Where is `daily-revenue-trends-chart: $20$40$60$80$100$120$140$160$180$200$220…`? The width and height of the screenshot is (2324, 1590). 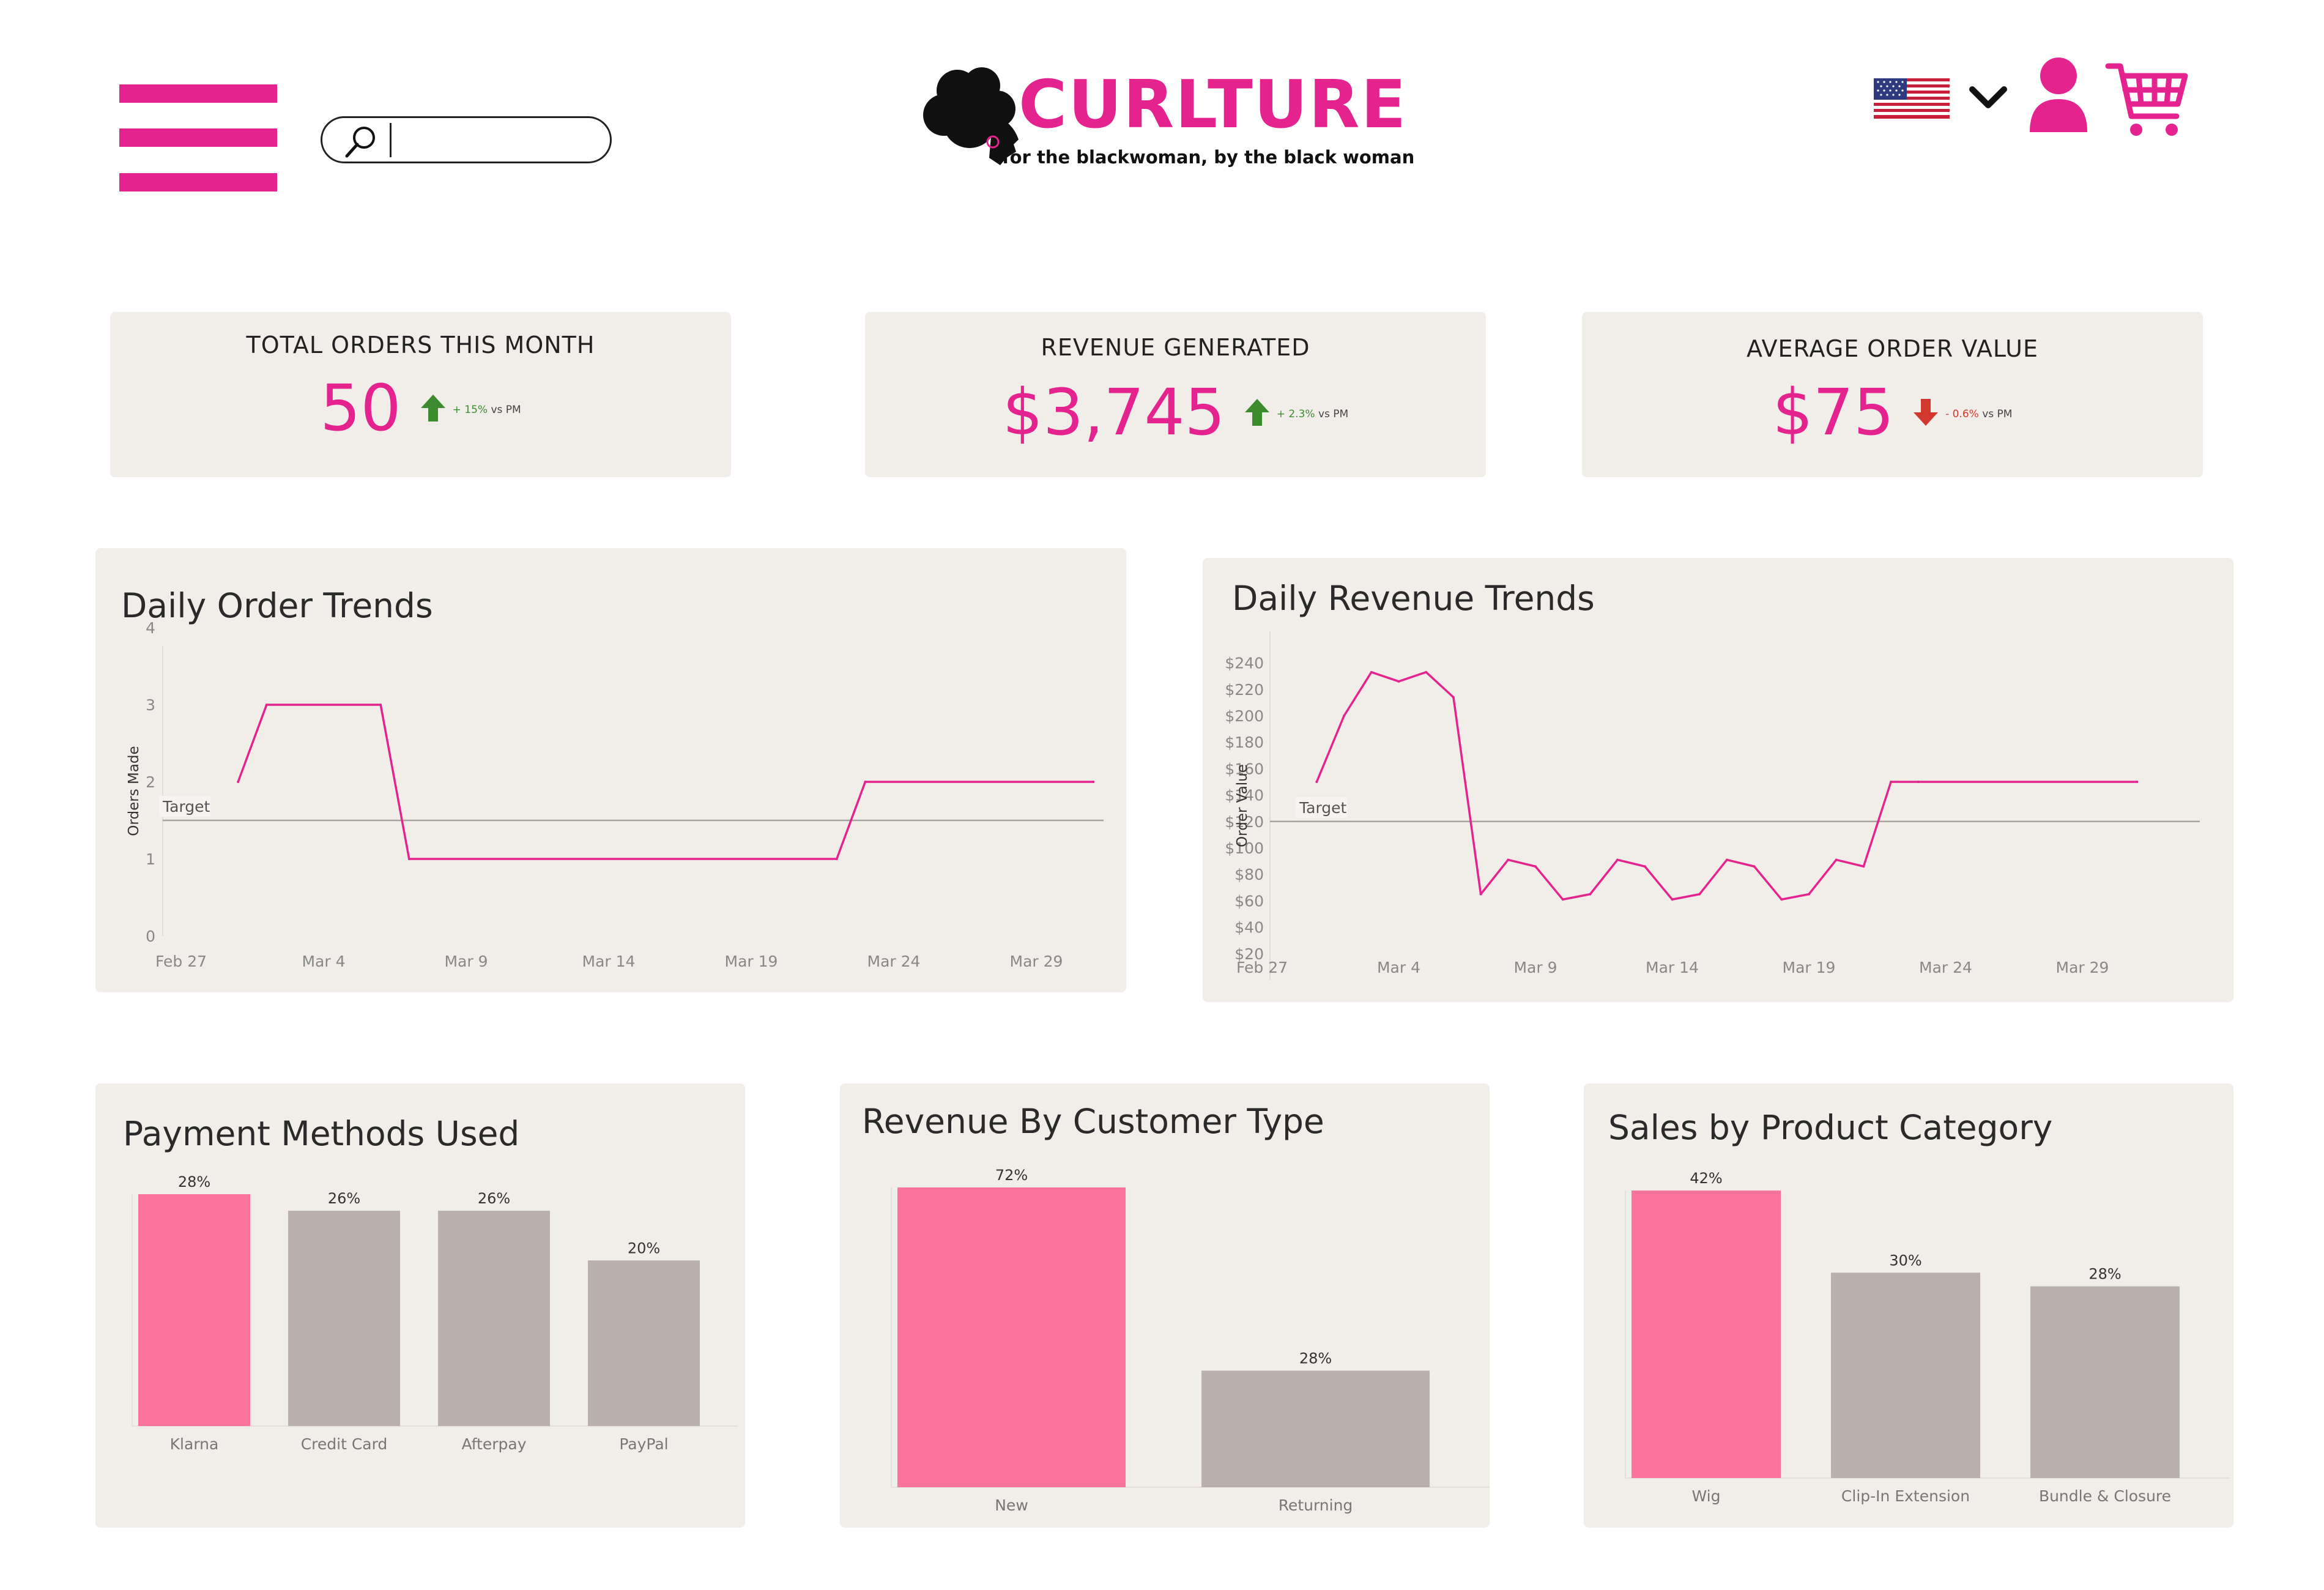
daily-revenue-trends-chart: $20$40$60$80$100$120$140$160$180$200$220… is located at coordinates (1718, 780).